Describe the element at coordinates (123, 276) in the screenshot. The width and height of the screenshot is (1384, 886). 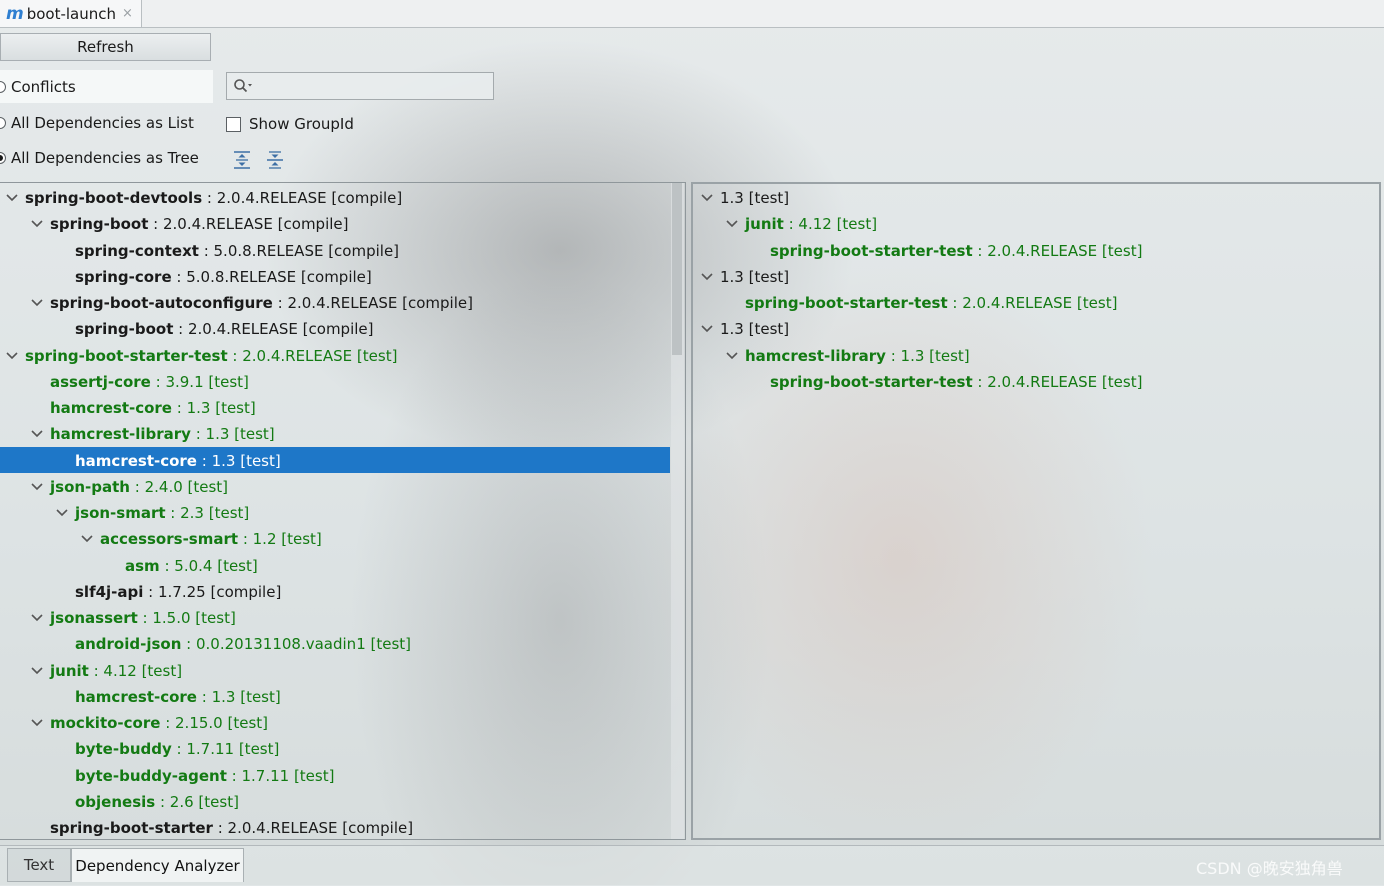
I see `artifact-name: spring-core` at that location.